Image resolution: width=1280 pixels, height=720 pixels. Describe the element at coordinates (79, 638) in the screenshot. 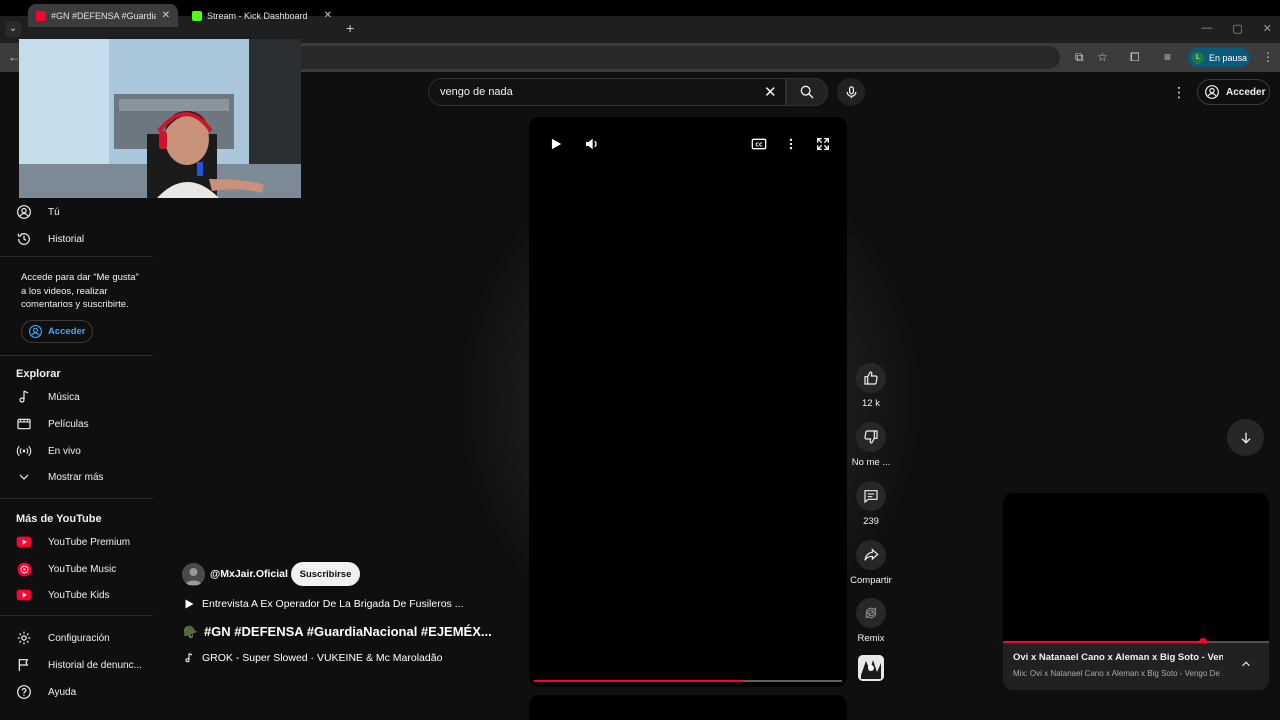

I see `sidebar-item-label: Configuración` at that location.